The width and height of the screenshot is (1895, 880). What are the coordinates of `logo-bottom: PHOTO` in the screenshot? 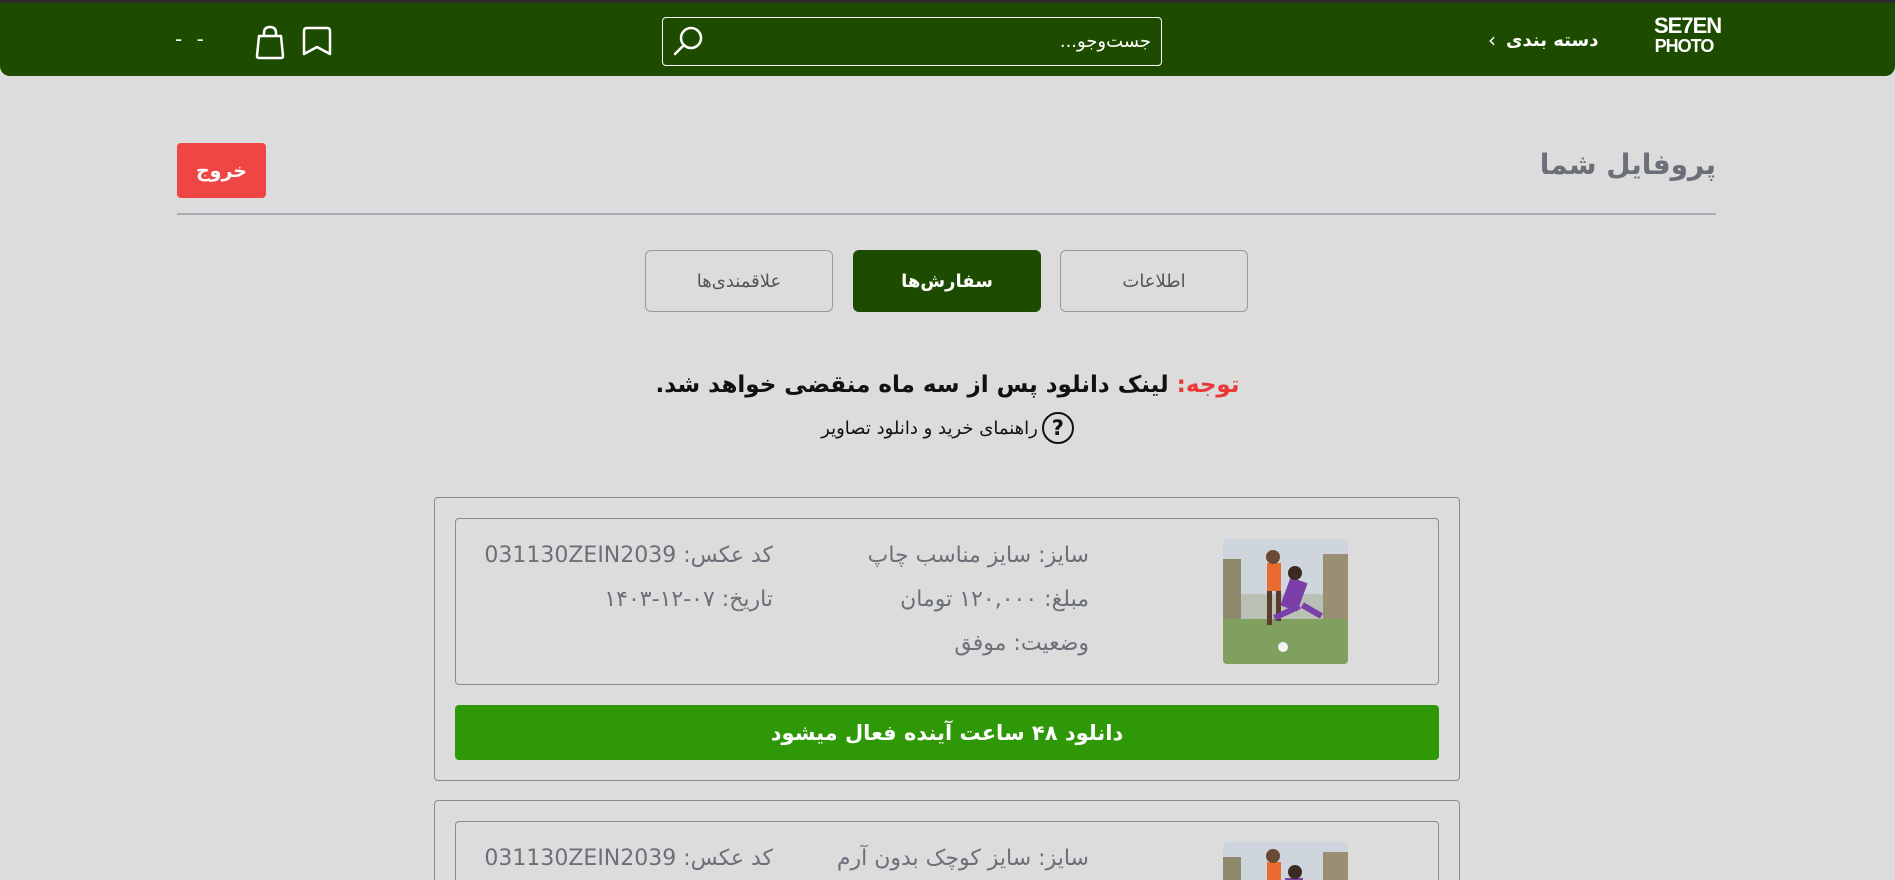 It's located at (1684, 46).